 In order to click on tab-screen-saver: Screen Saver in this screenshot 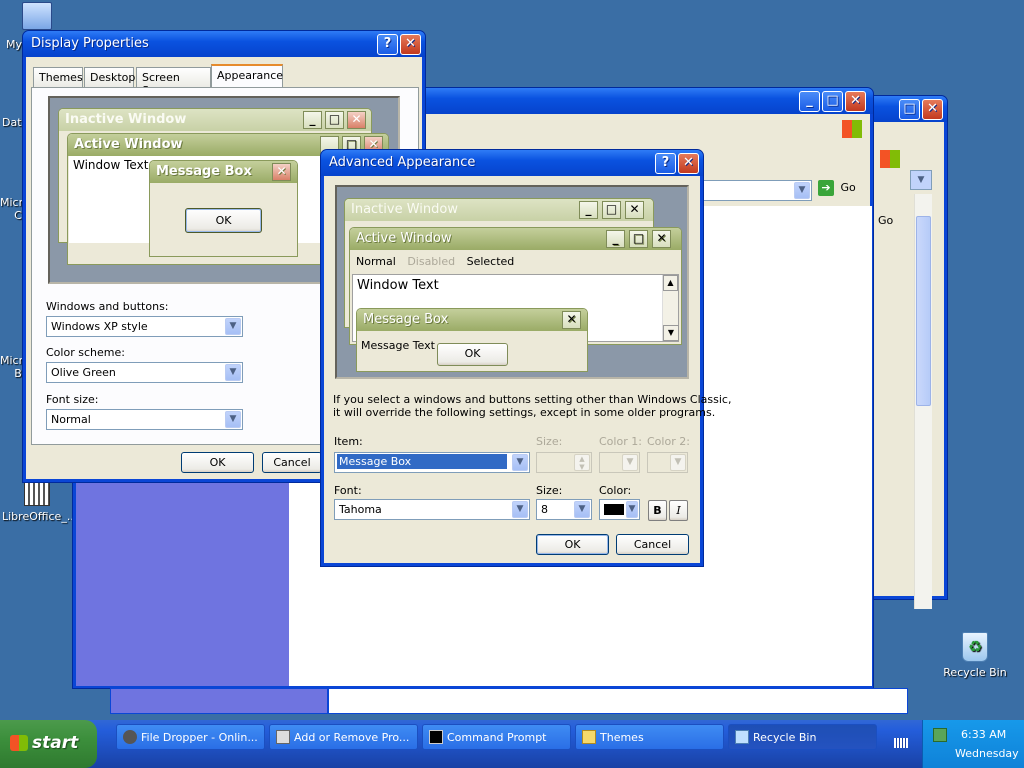, I will do `click(173, 82)`.